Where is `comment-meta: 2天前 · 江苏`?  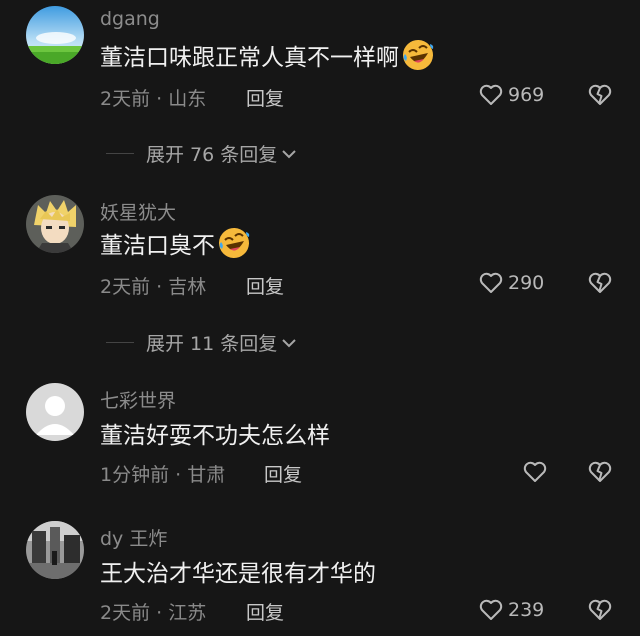 comment-meta: 2天前 · 江苏 is located at coordinates (153, 613).